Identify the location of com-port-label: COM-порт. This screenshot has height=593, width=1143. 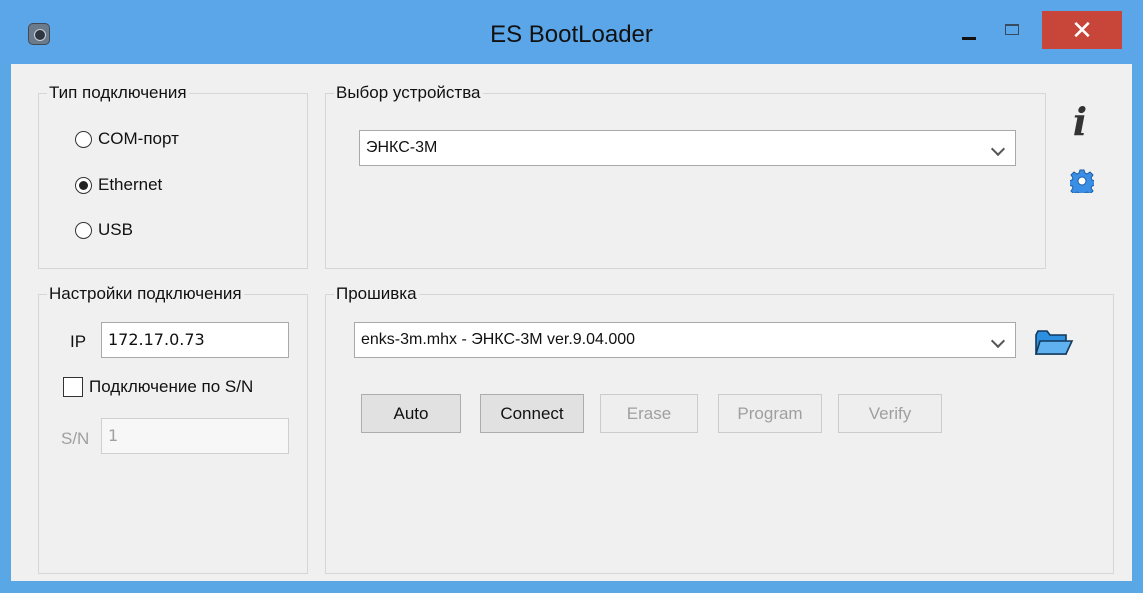
(138, 138).